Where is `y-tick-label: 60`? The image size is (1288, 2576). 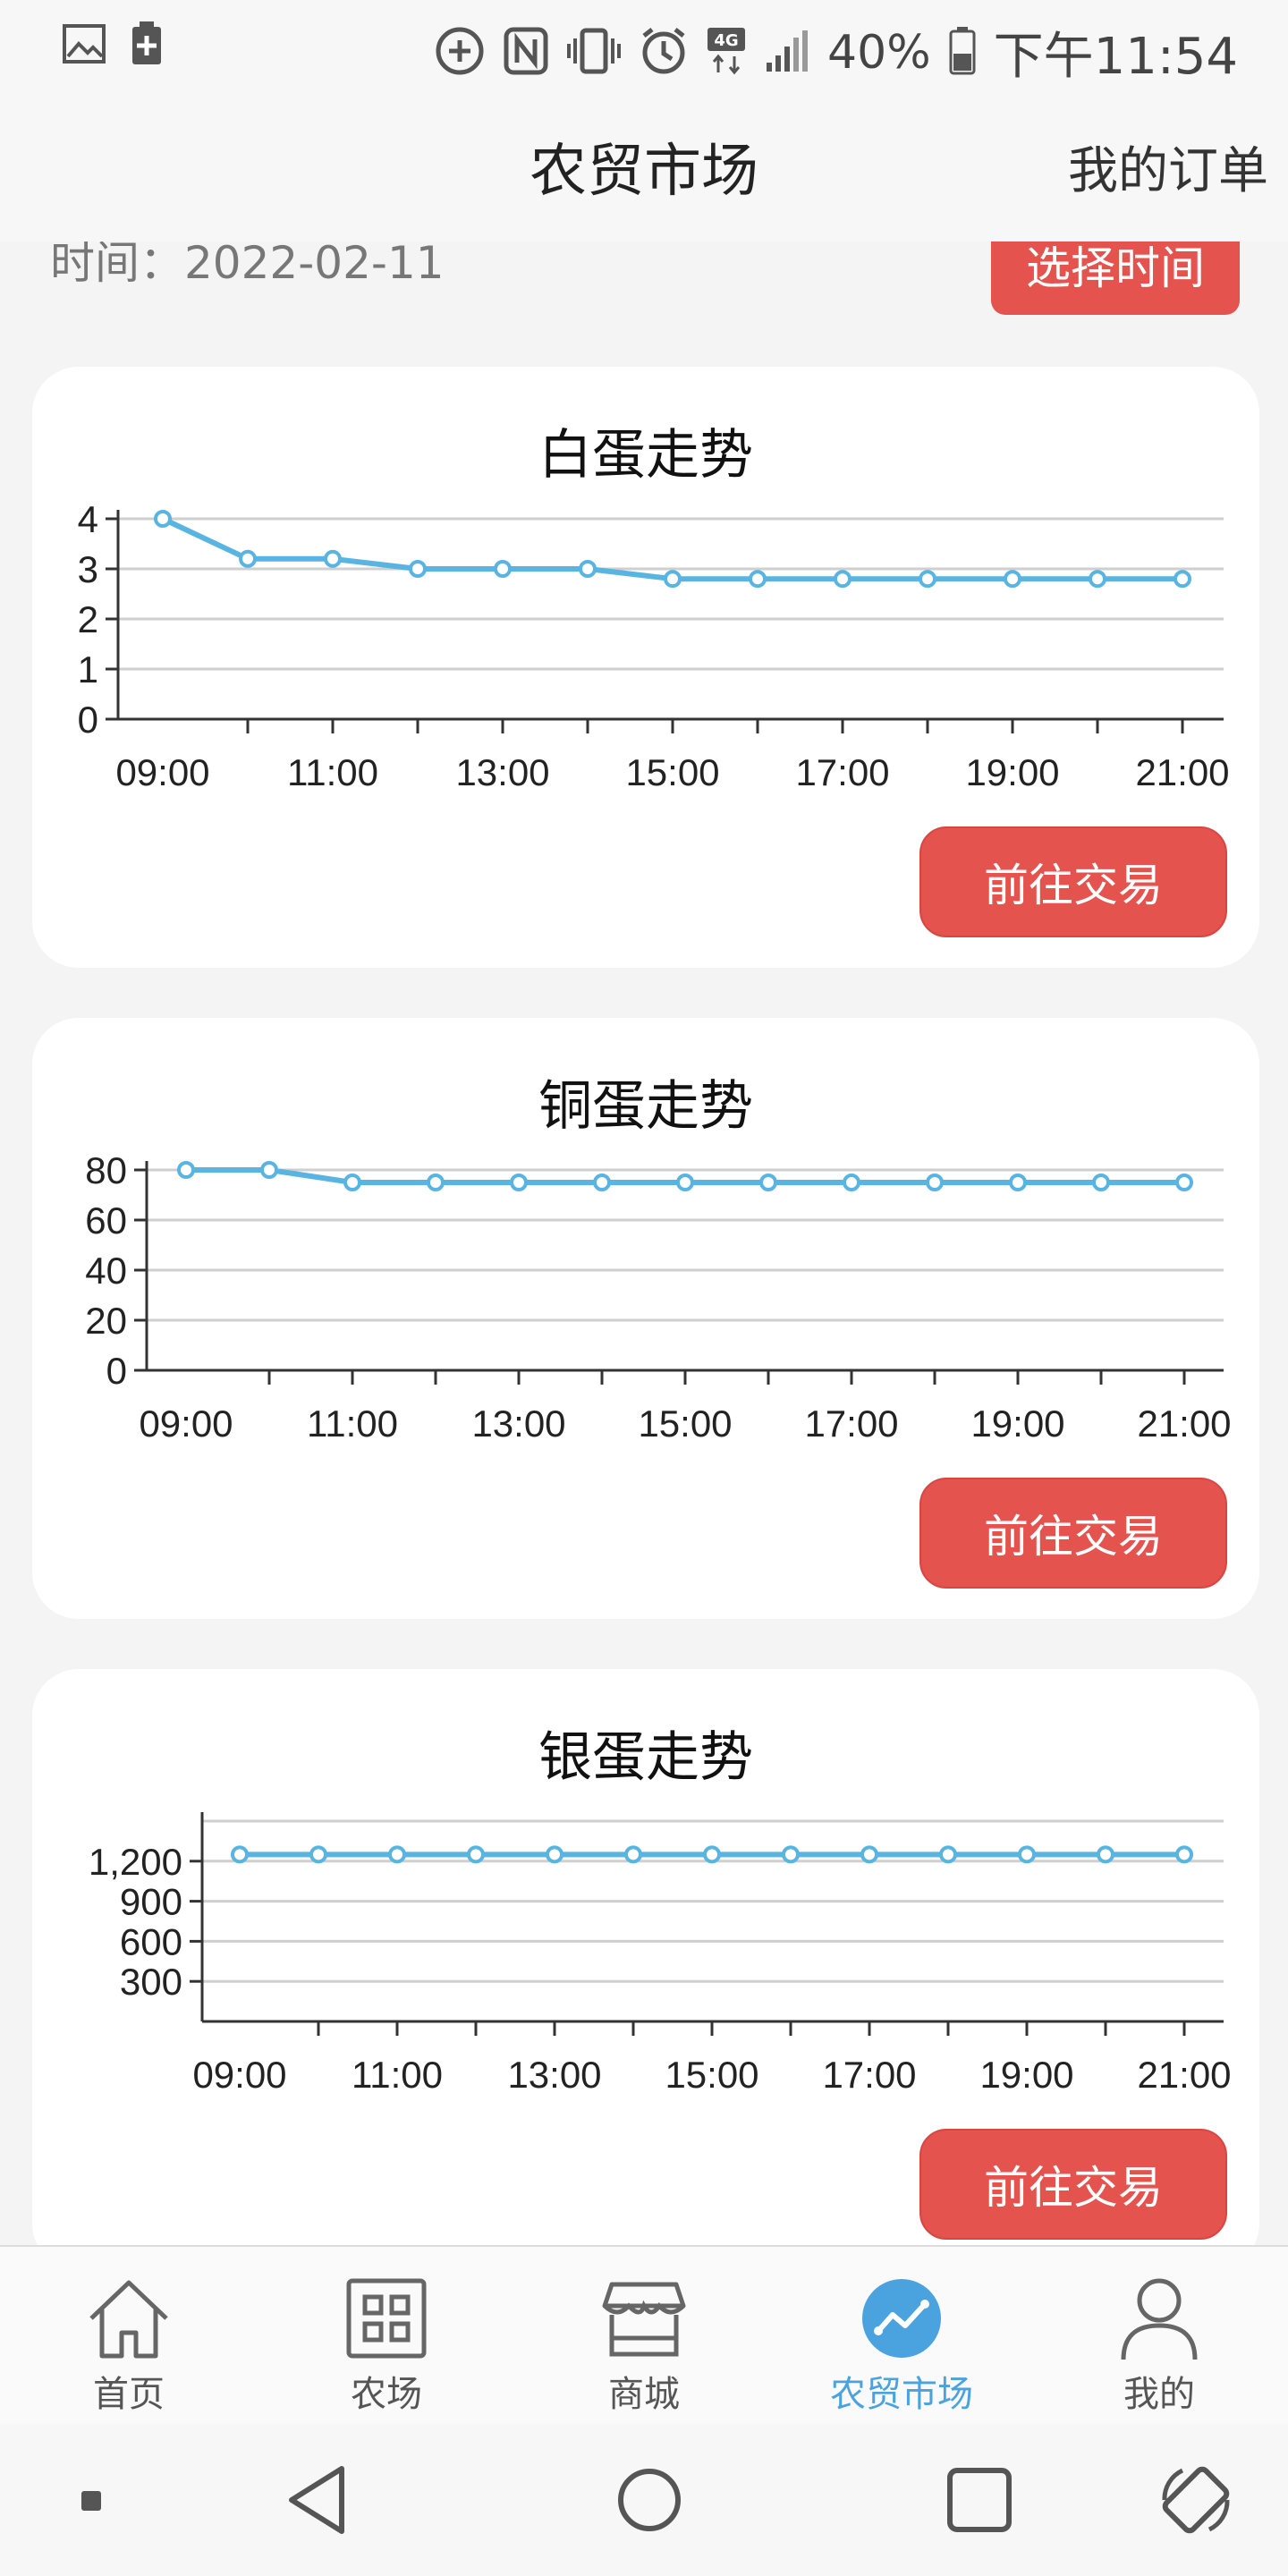
y-tick-label: 60 is located at coordinates (106, 1220).